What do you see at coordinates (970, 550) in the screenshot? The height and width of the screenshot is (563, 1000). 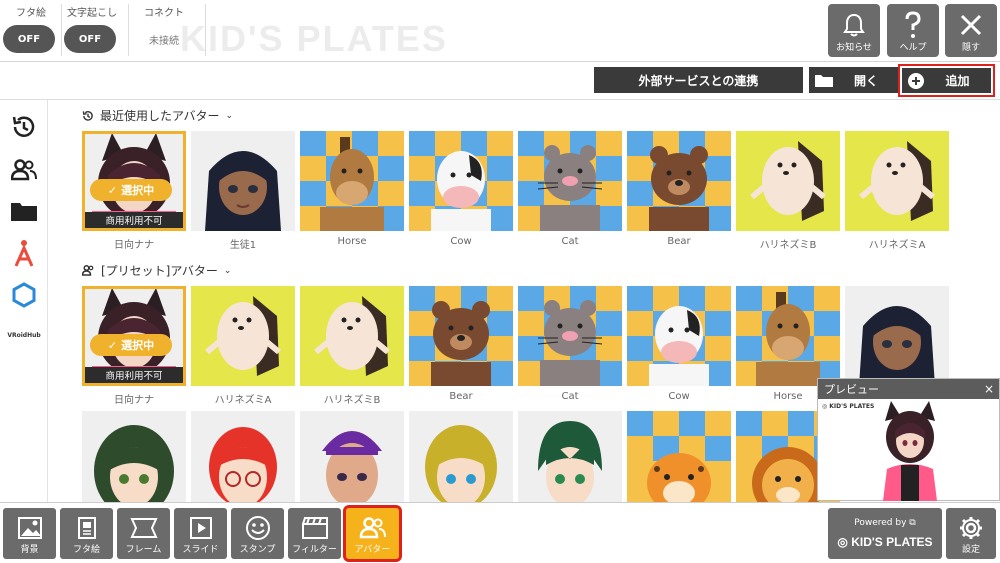 I see `settings-label: 設定` at bounding box center [970, 550].